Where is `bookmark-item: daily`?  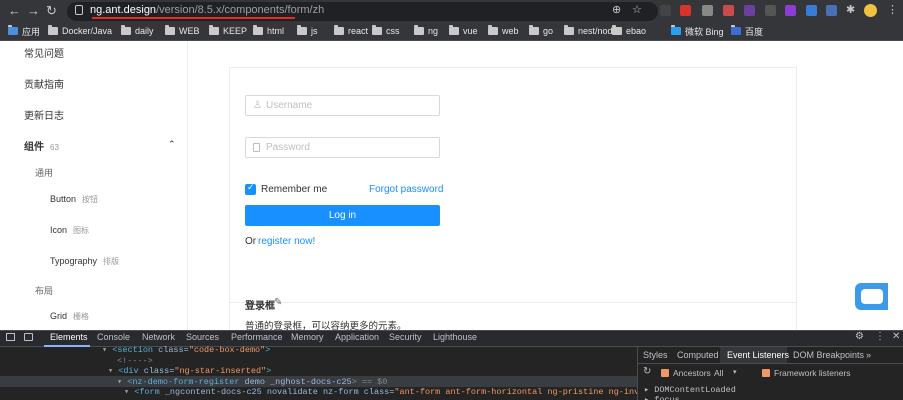 bookmark-item: daily is located at coordinates (137, 31).